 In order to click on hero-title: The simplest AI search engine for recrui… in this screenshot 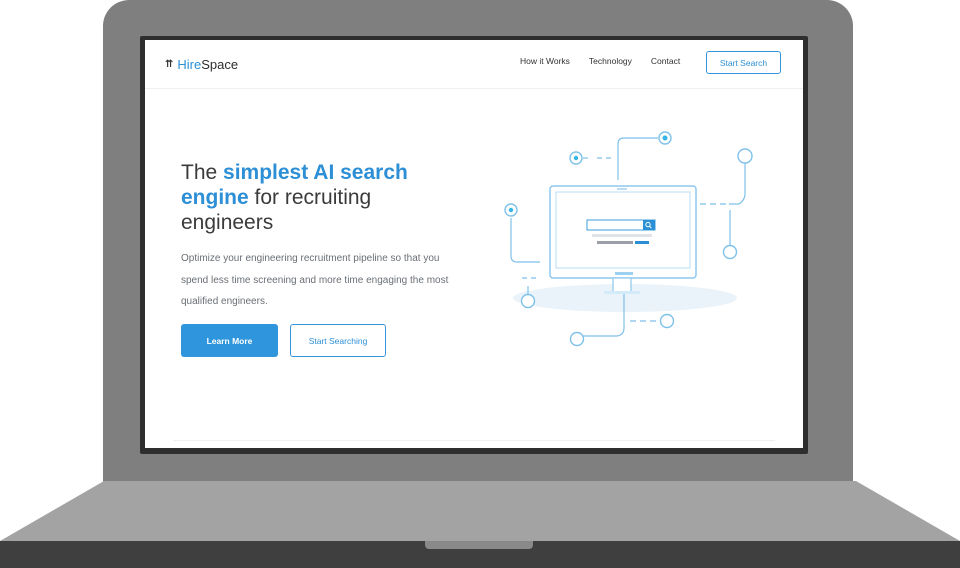, I will do `click(311, 197)`.